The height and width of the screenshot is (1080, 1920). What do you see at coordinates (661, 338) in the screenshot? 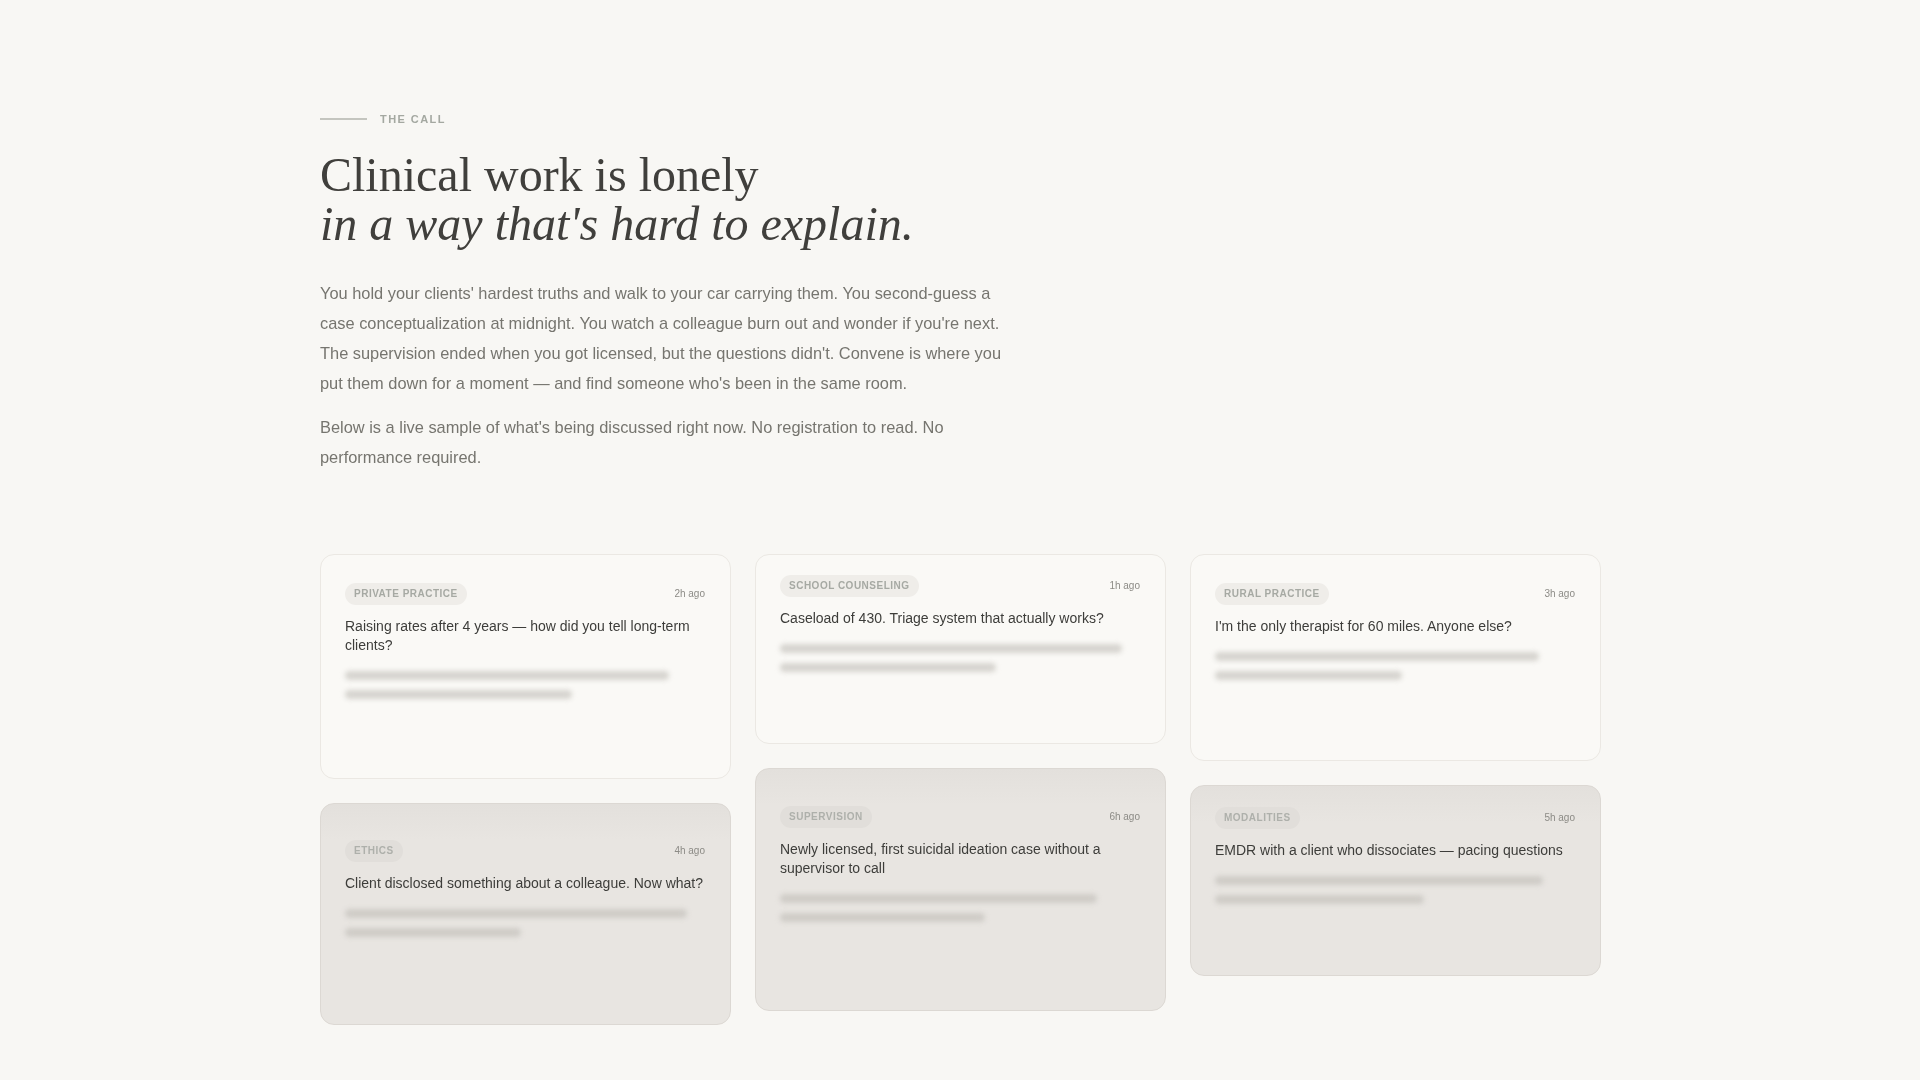
I see `intro-paragraph: You hold your clients' hardest truths and walk to your car carrying them. You second-guess a case conceptualization at midnight. You watch a colleague burn out and wonder if you're next. The supervision ended when you got licensed, but the questions didn't. Convene is where you put them down for a moment — and find someone who's been in the same room.` at bounding box center [661, 338].